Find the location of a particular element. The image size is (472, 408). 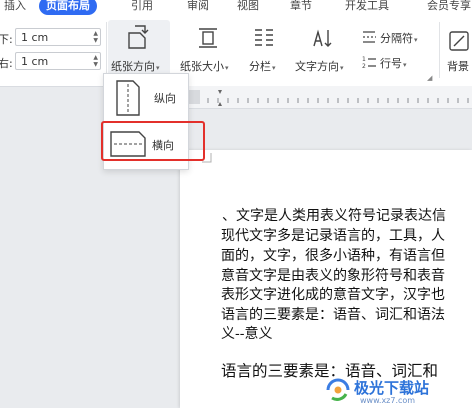

tab-developer: 开发工具 is located at coordinates (367, 7).